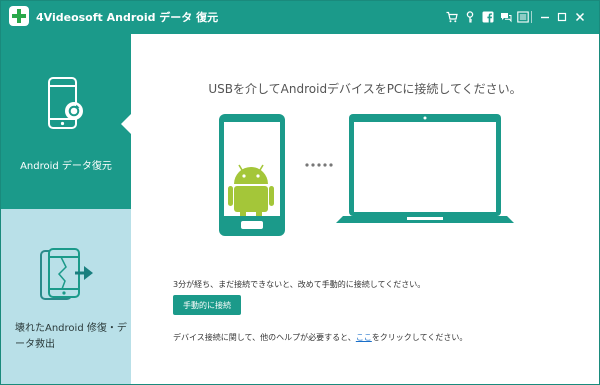 This screenshot has width=600, height=385. What do you see at coordinates (65, 103) in the screenshot?
I see `phone-recovery-icon` at bounding box center [65, 103].